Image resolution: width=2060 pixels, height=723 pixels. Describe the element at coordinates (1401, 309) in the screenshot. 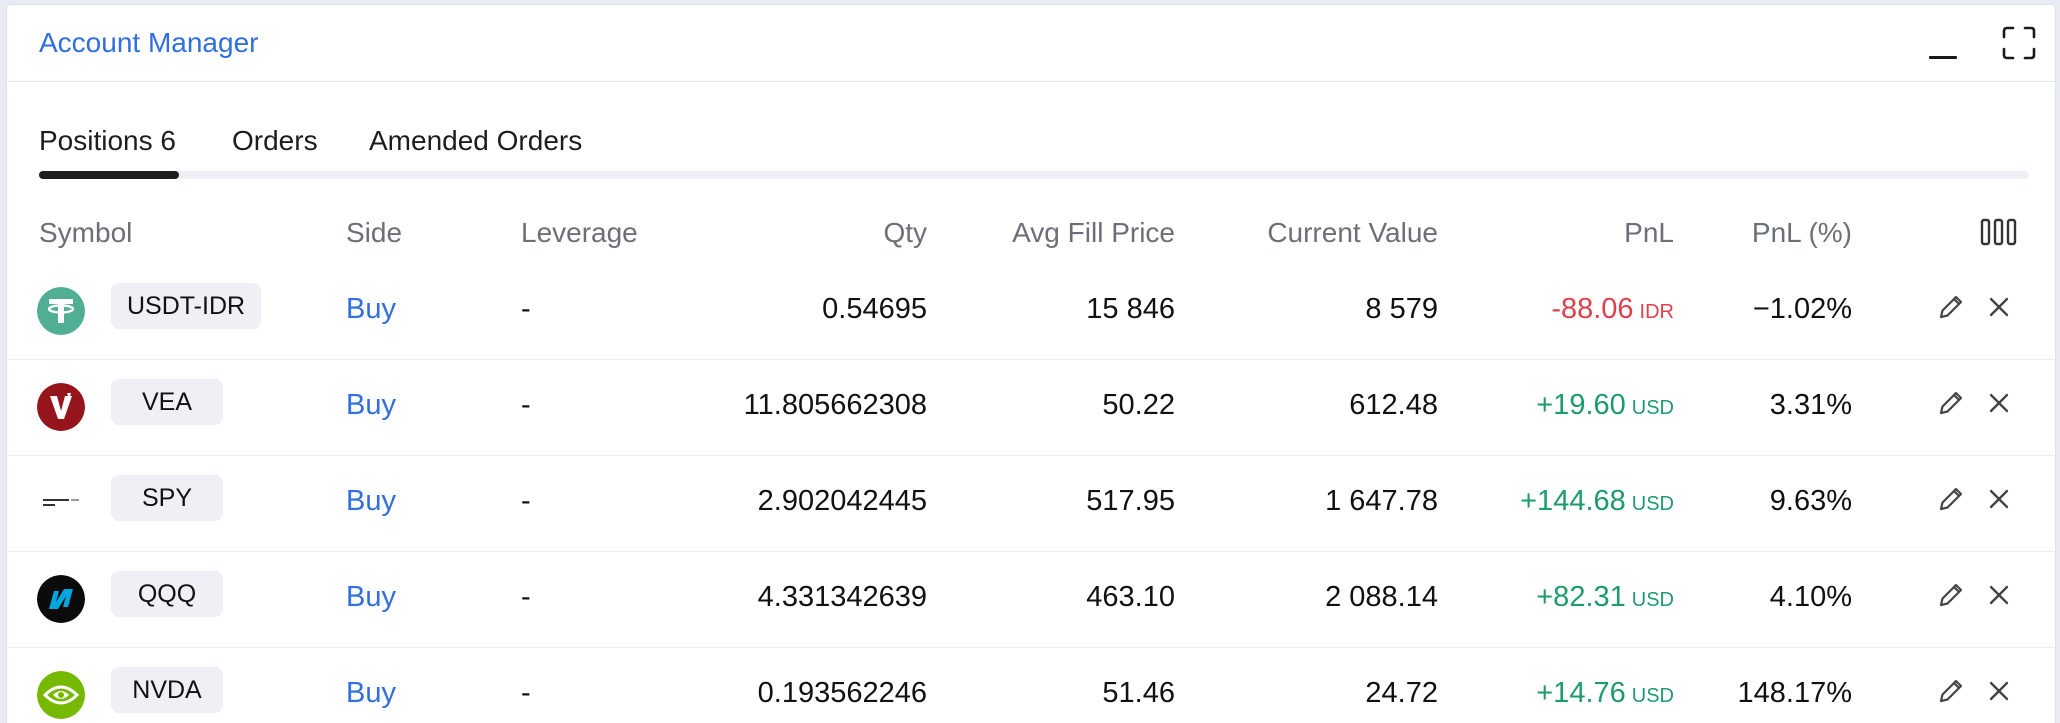

I see `current-value-value: 8 579` at that location.